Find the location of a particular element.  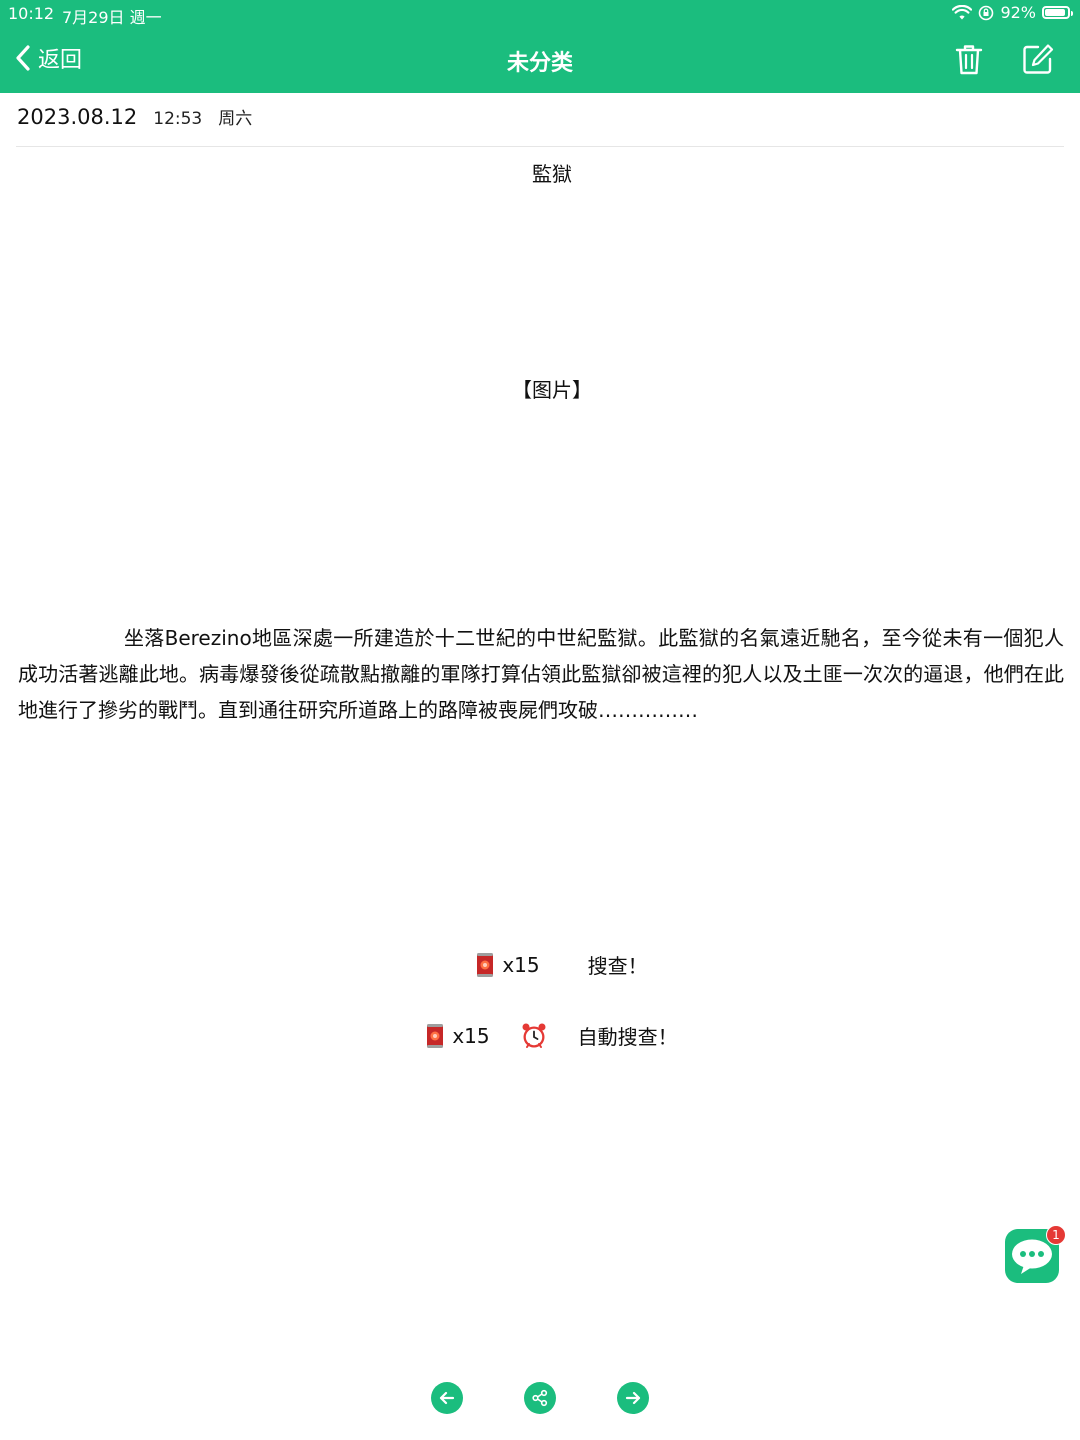

search-button: 搜查！ is located at coordinates (618, 964).